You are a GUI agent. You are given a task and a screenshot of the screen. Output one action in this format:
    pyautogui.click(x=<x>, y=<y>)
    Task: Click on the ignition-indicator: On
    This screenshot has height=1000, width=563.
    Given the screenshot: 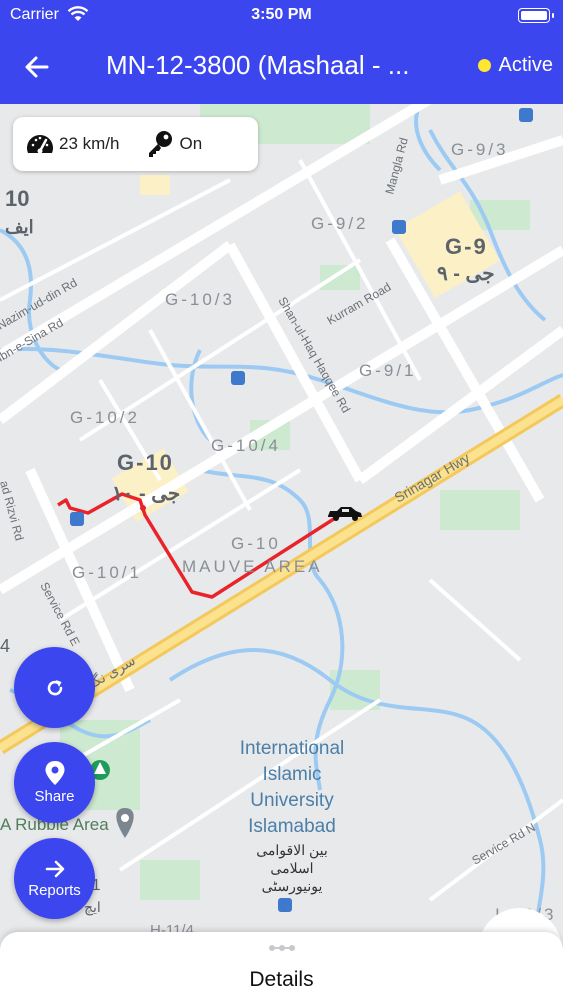 What is the action you would take?
    pyautogui.click(x=173, y=144)
    